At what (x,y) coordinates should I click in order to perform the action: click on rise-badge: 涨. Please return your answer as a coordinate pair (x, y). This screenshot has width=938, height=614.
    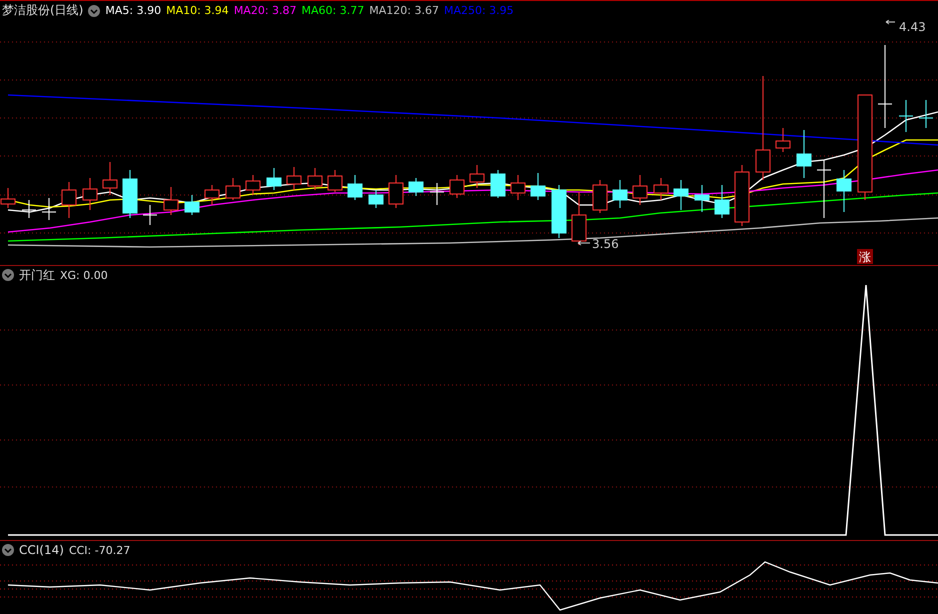
    Looking at the image, I should click on (865, 256).